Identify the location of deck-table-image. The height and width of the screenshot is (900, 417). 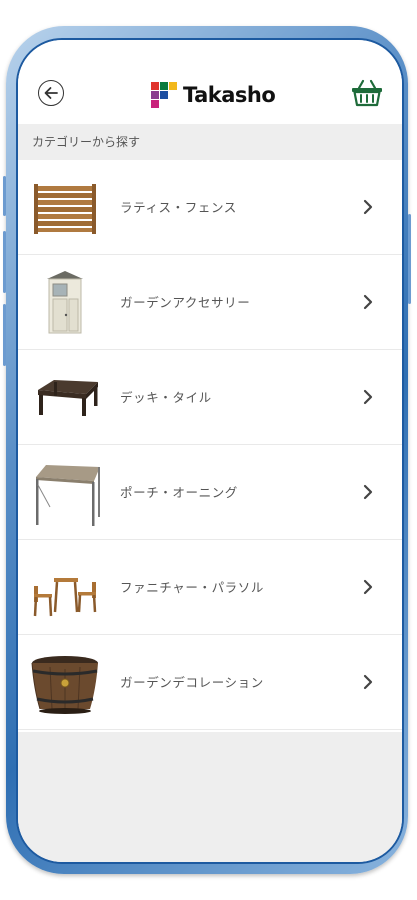
(68, 398).